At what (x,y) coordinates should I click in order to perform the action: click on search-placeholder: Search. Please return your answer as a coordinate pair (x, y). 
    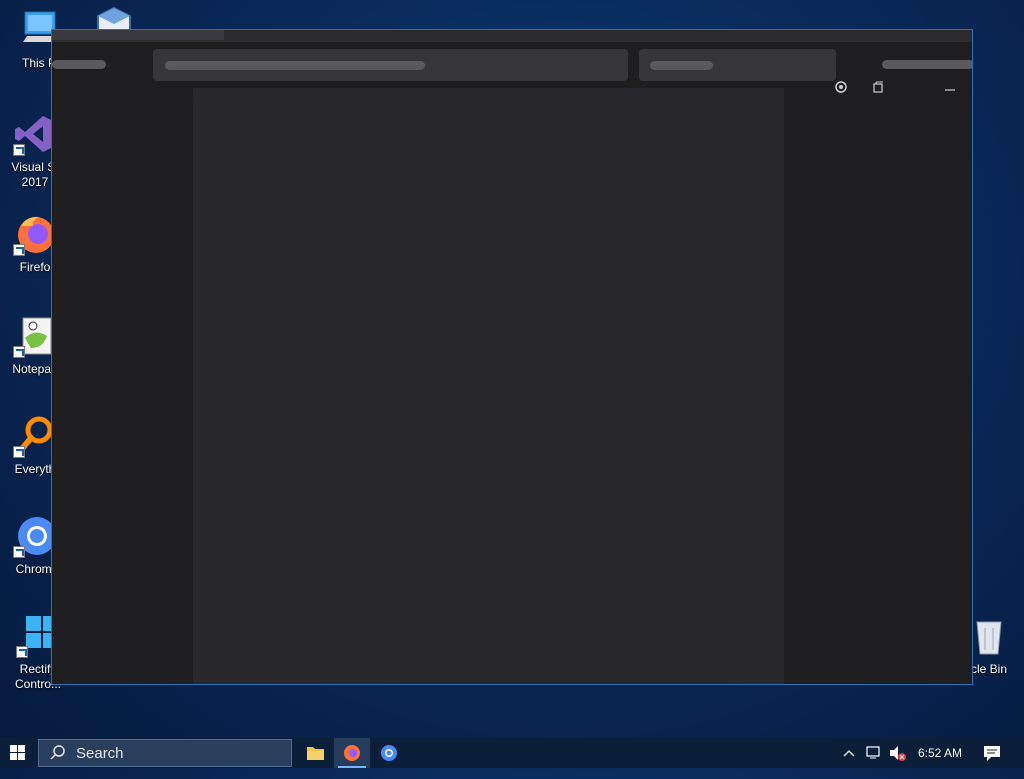
    Looking at the image, I should click on (100, 753).